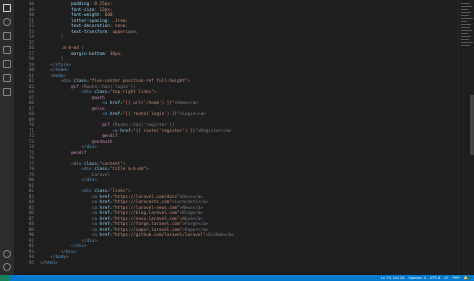  What do you see at coordinates (472, 125) in the screenshot?
I see `vertical-scrollbar` at bounding box center [472, 125].